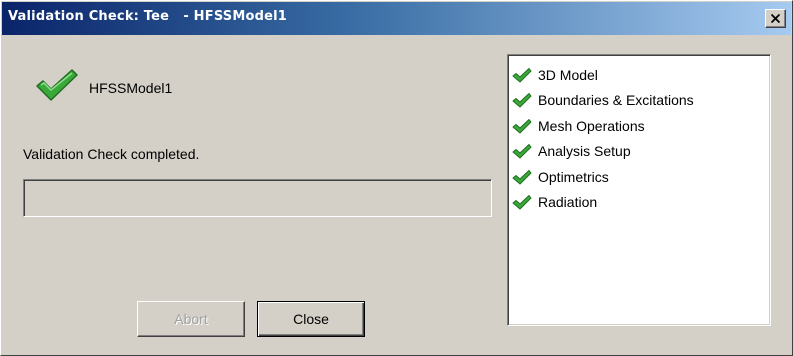 This screenshot has width=793, height=356. What do you see at coordinates (396, 18) in the screenshot?
I see `title-bar: Validation Check: Tee - HFSSModel1` at bounding box center [396, 18].